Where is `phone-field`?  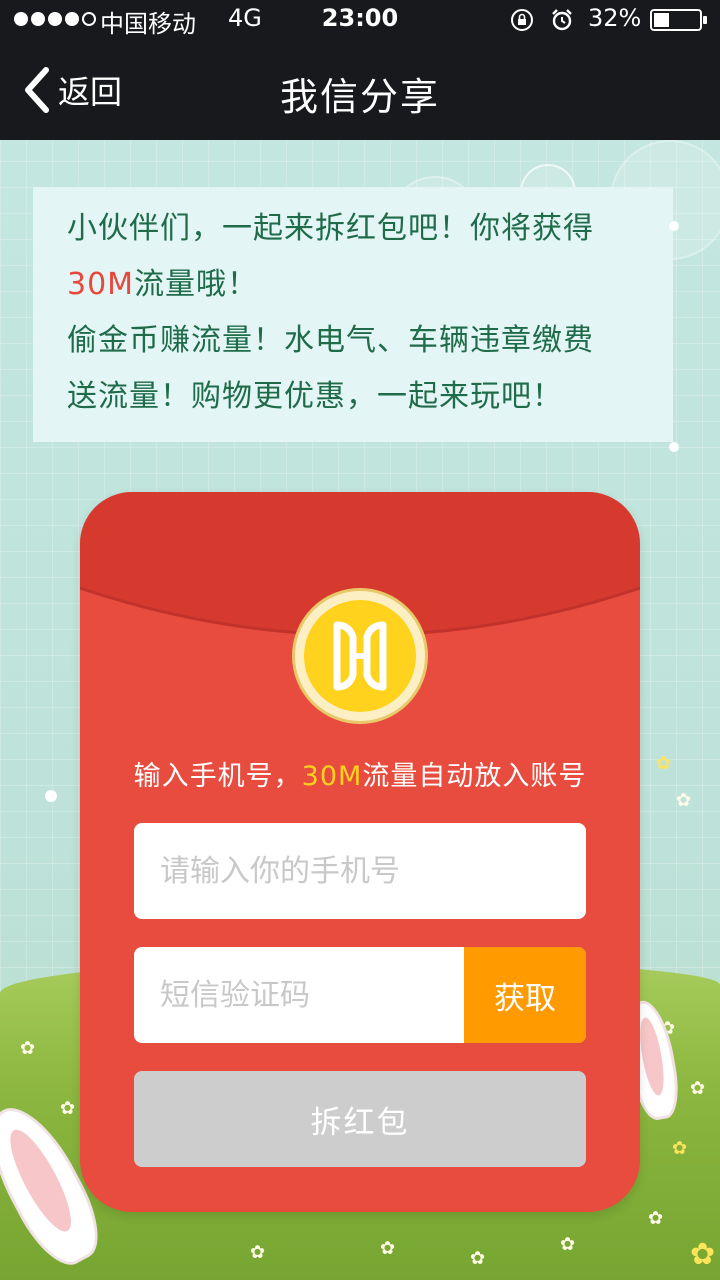
phone-field is located at coordinates (360, 871).